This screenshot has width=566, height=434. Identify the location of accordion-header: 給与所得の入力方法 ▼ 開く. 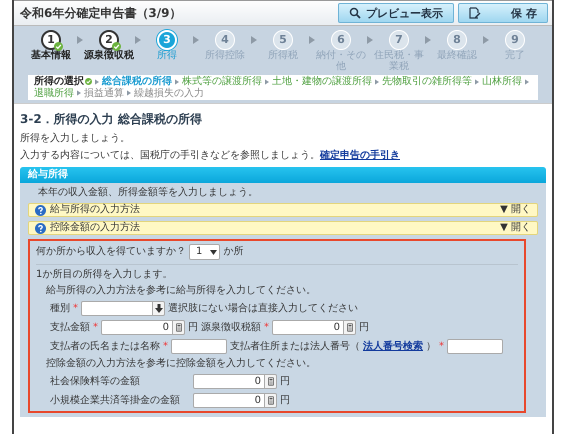
(283, 210).